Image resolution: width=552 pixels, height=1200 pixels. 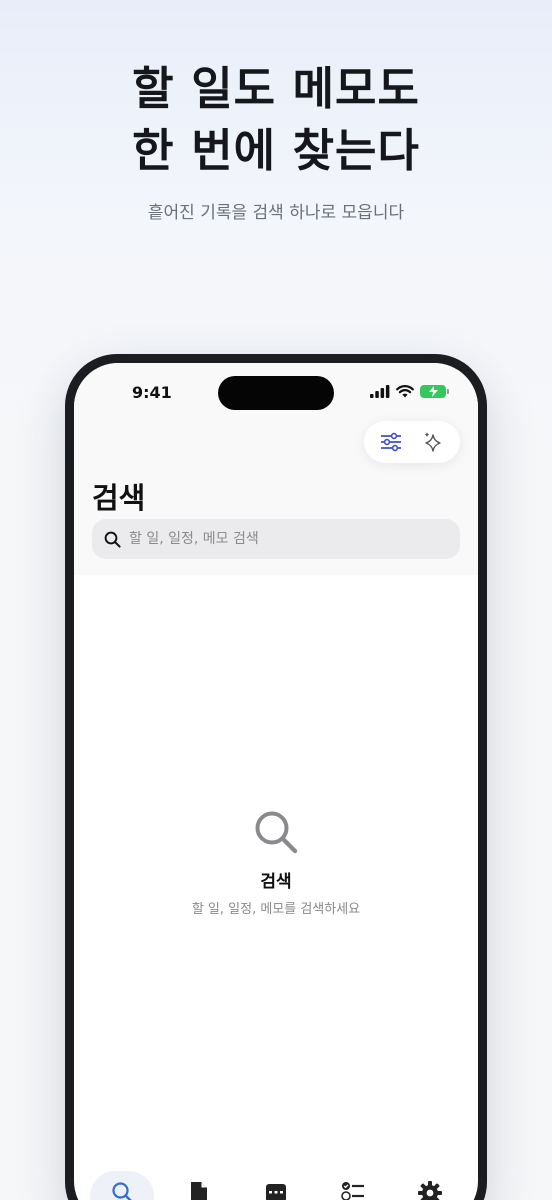 I want to click on headline-line-2: 한 번에 찾는다, so click(x=276, y=150).